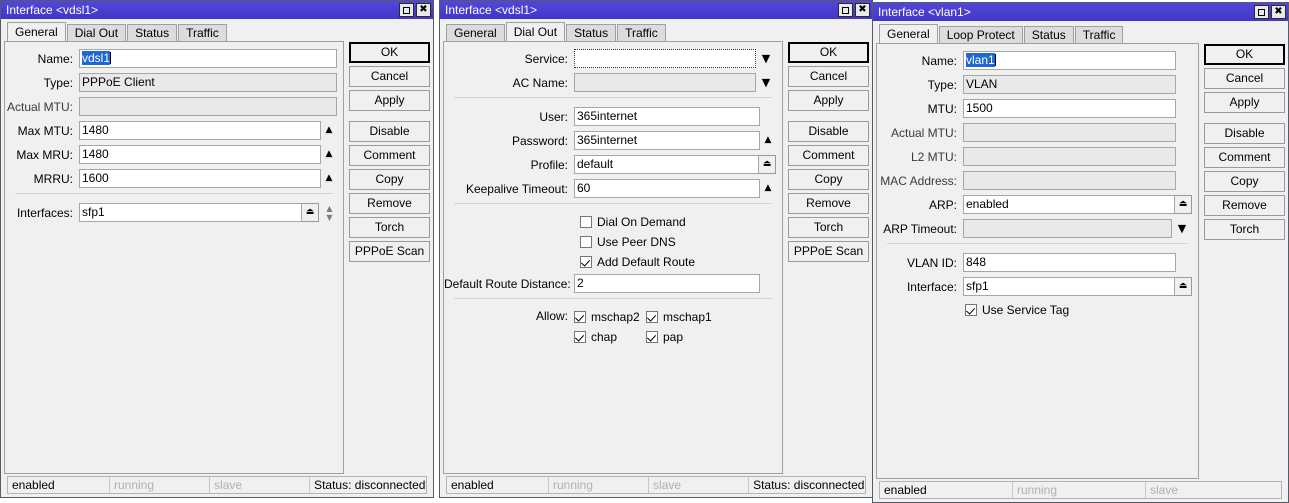  What do you see at coordinates (768, 140) in the screenshot?
I see `password-spinner-up-icon: ▲` at bounding box center [768, 140].